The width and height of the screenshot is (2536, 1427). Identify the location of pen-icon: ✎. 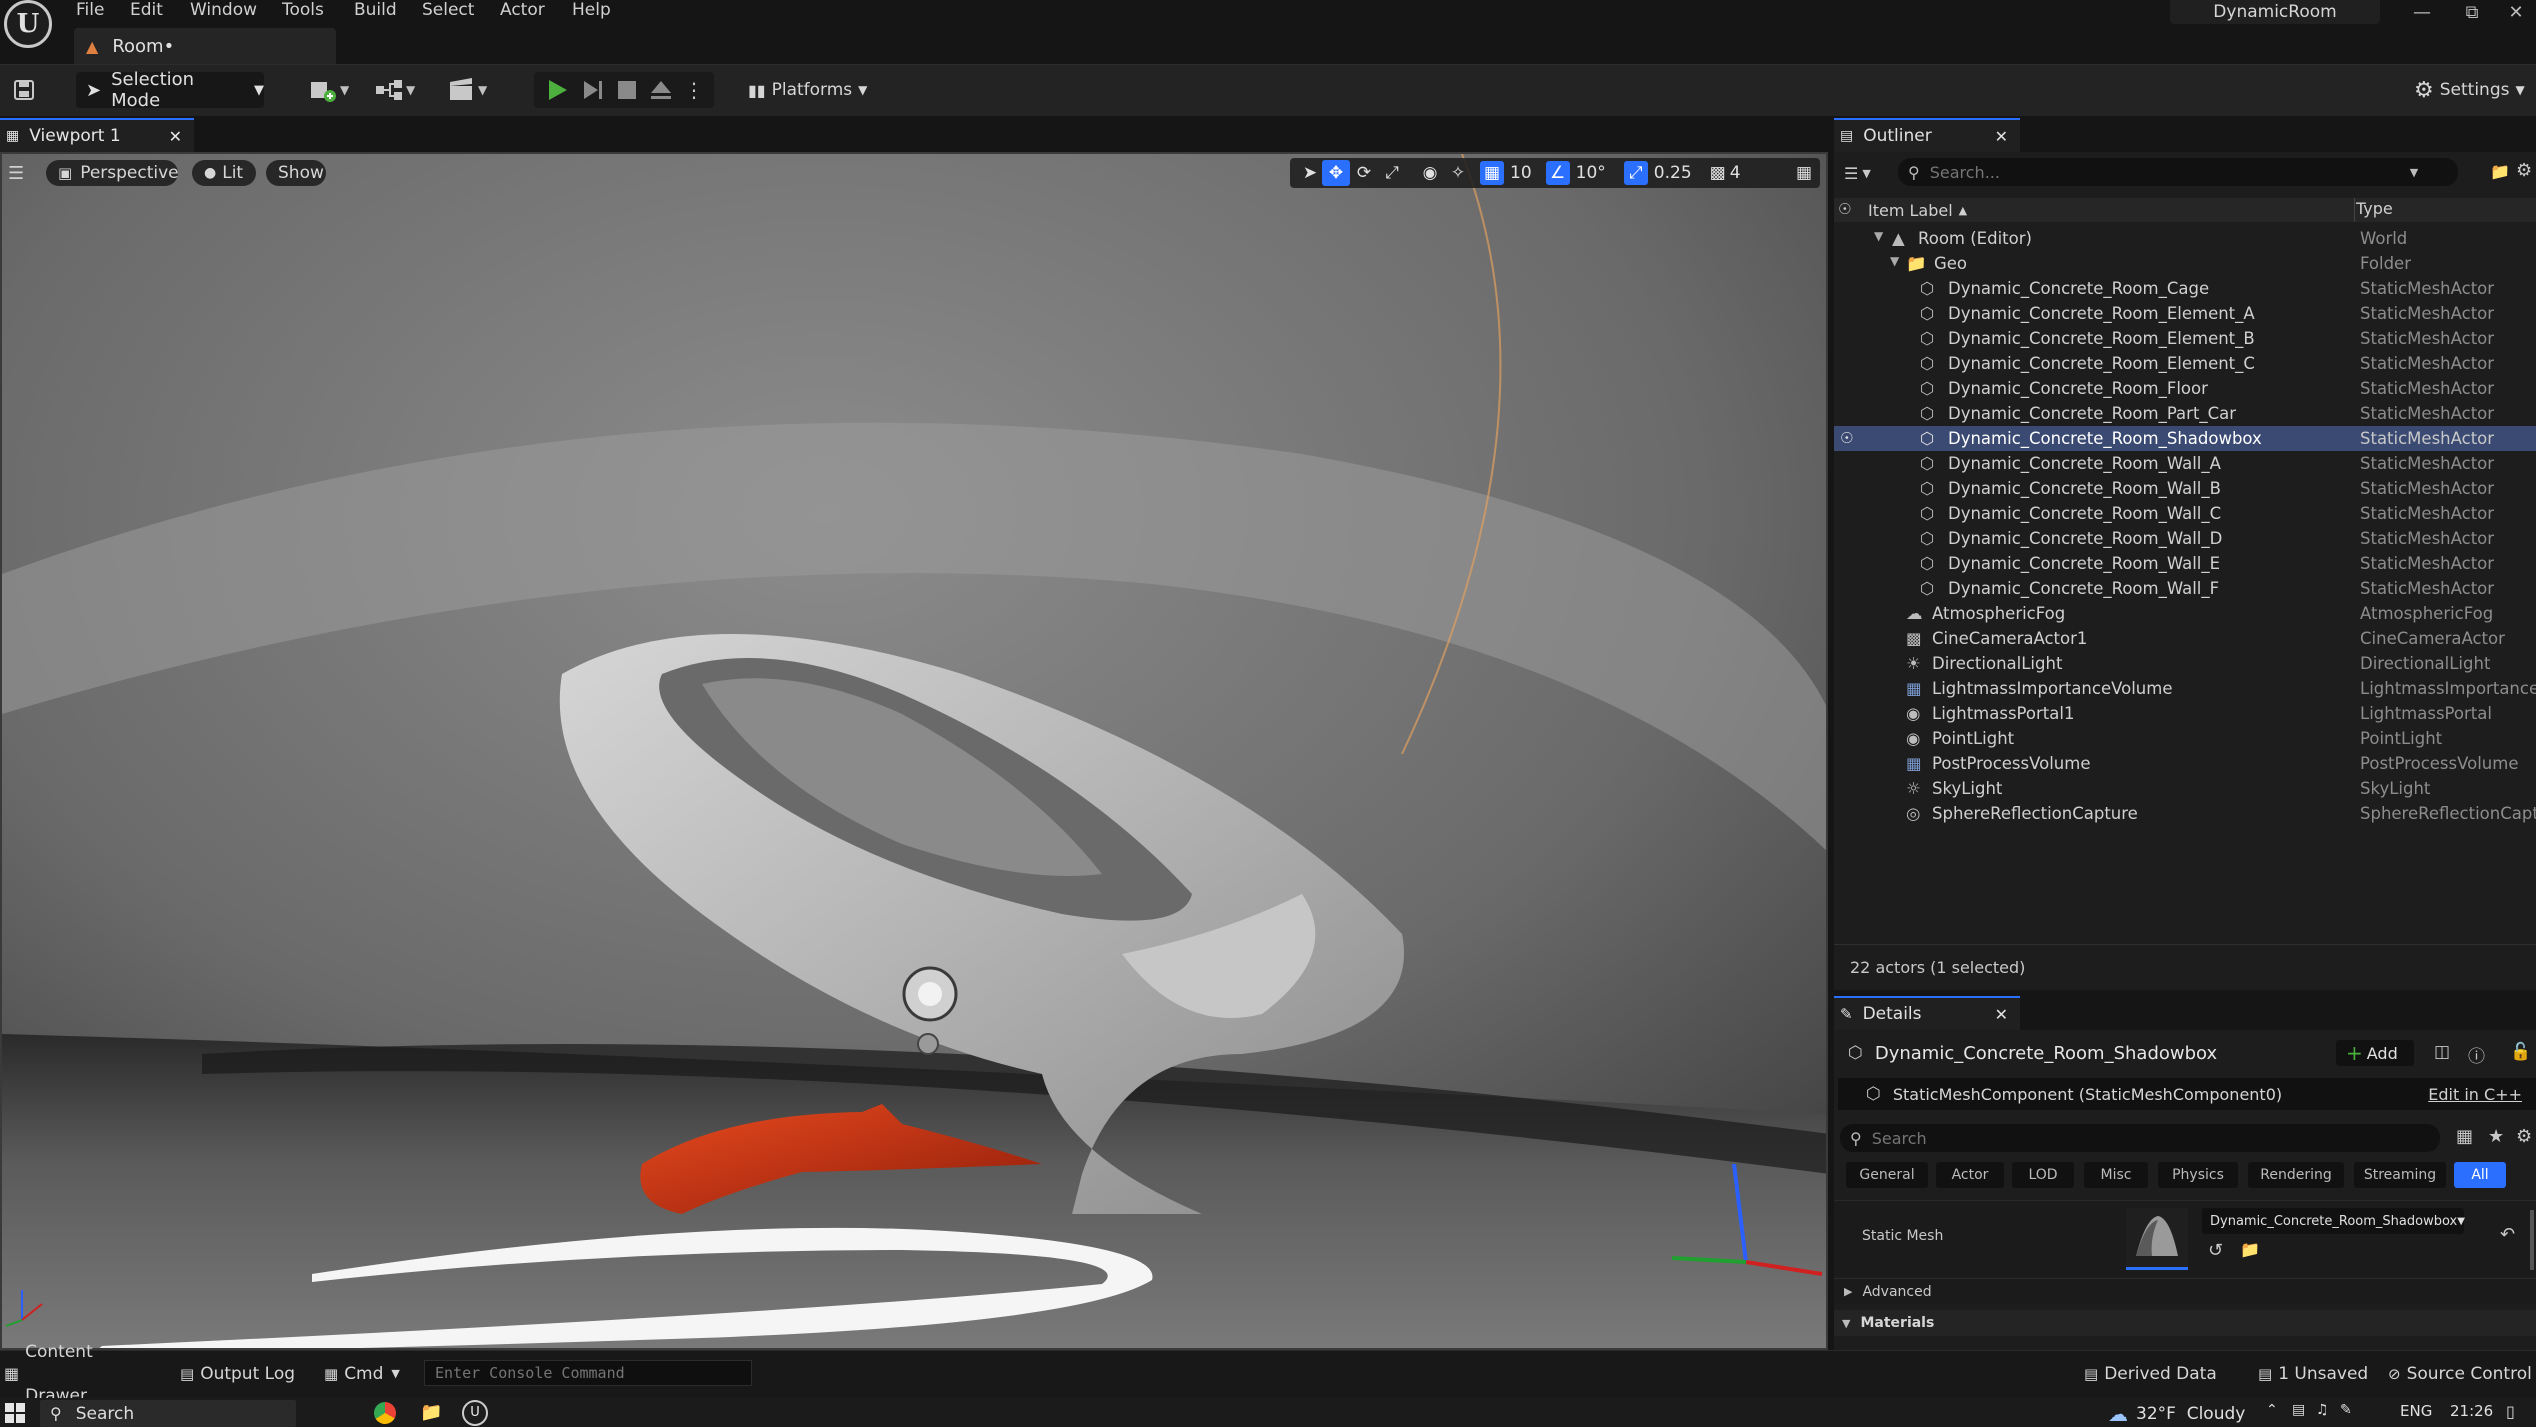
(2346, 1410).